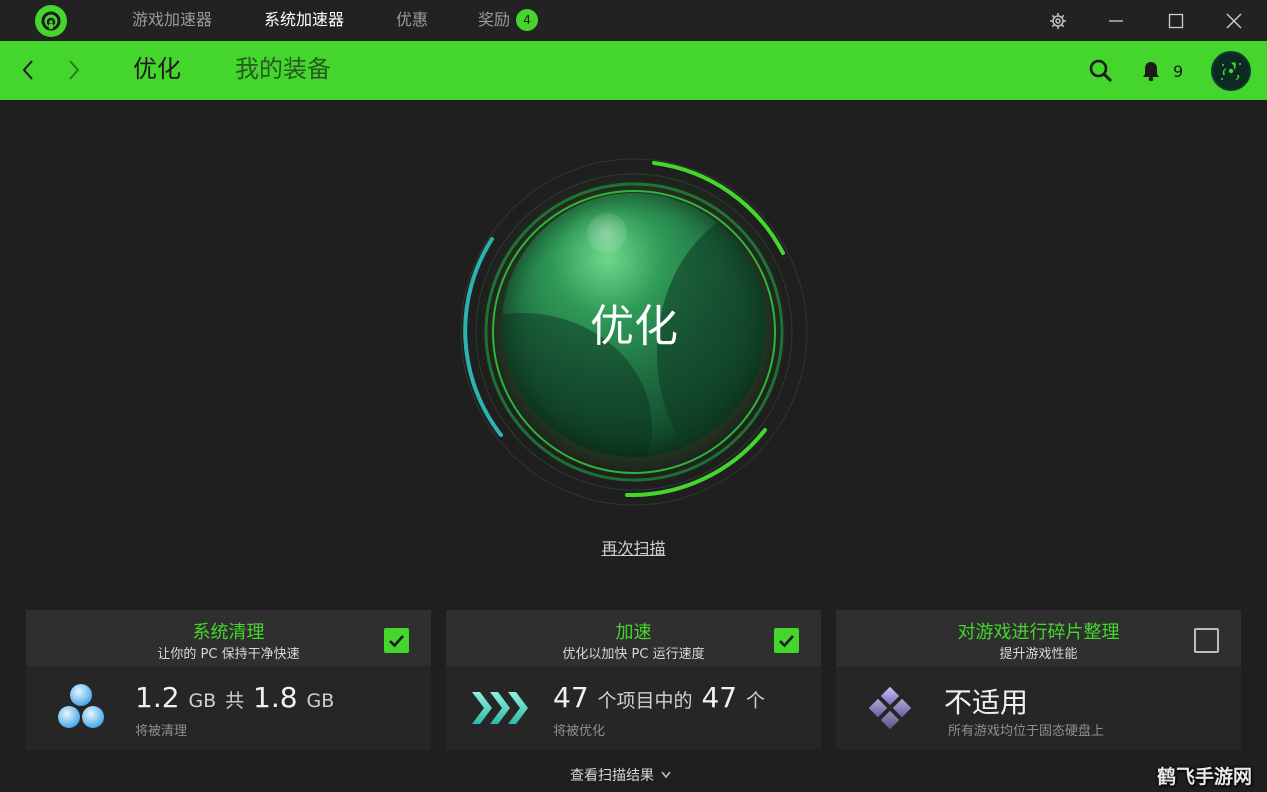  I want to click on view-scan-results-button: 查看扫描结果, so click(635, 775).